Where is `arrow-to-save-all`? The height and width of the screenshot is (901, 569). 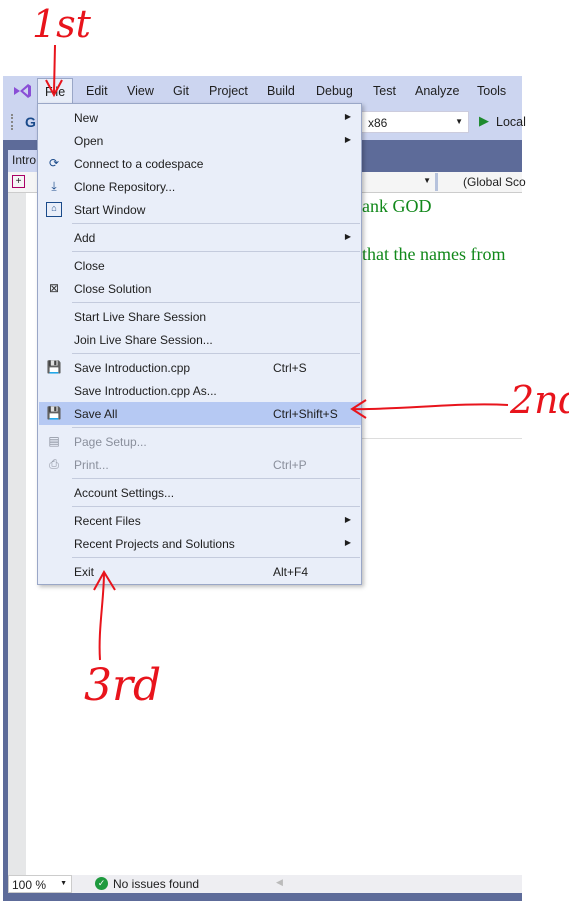 arrow-to-save-all is located at coordinates (429, 409).